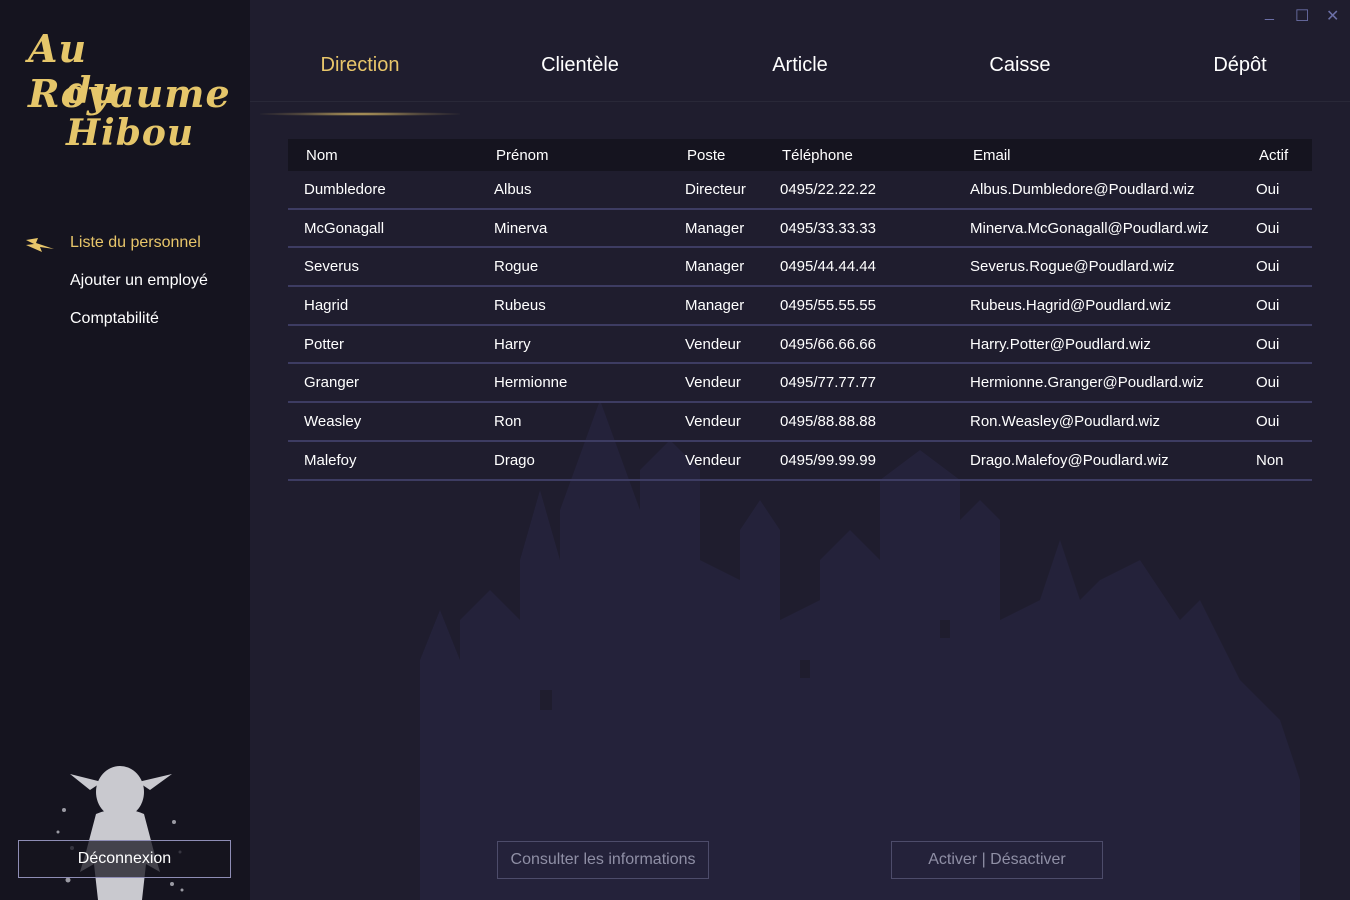  I want to click on sidebar-item-ajouter-un-employe: Ajouter un employé, so click(125, 287).